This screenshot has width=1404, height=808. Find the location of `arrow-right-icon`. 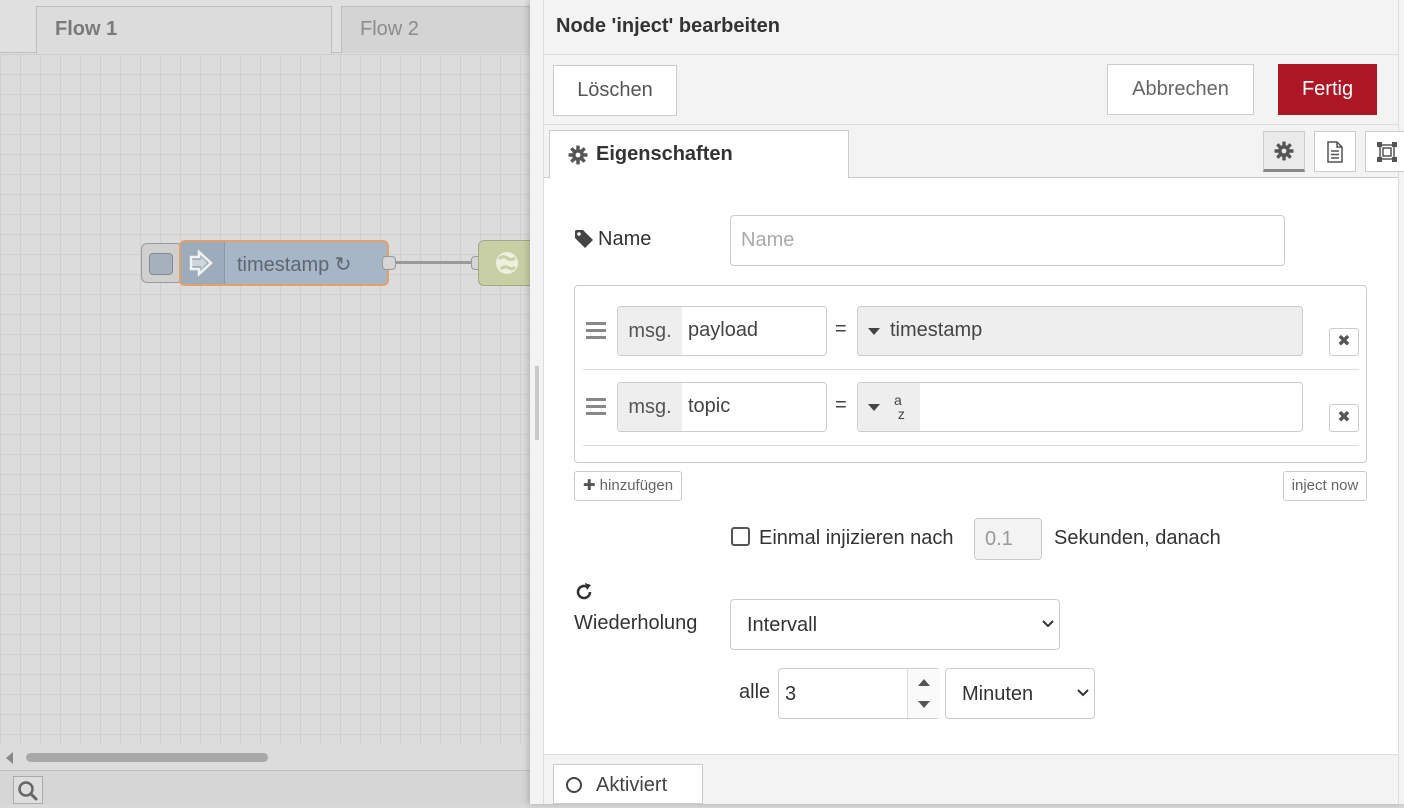

arrow-right-icon is located at coordinates (201, 263).